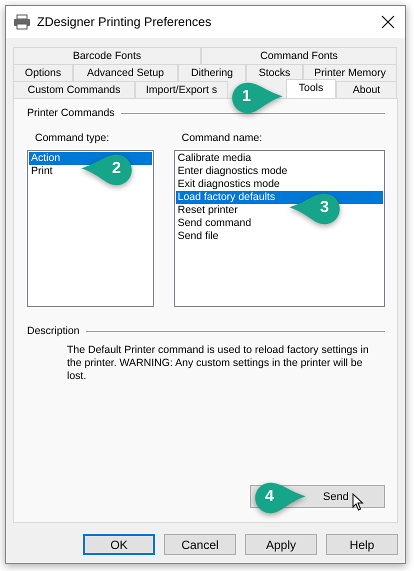  What do you see at coordinates (281, 544) in the screenshot?
I see `dialog-button: Apply` at bounding box center [281, 544].